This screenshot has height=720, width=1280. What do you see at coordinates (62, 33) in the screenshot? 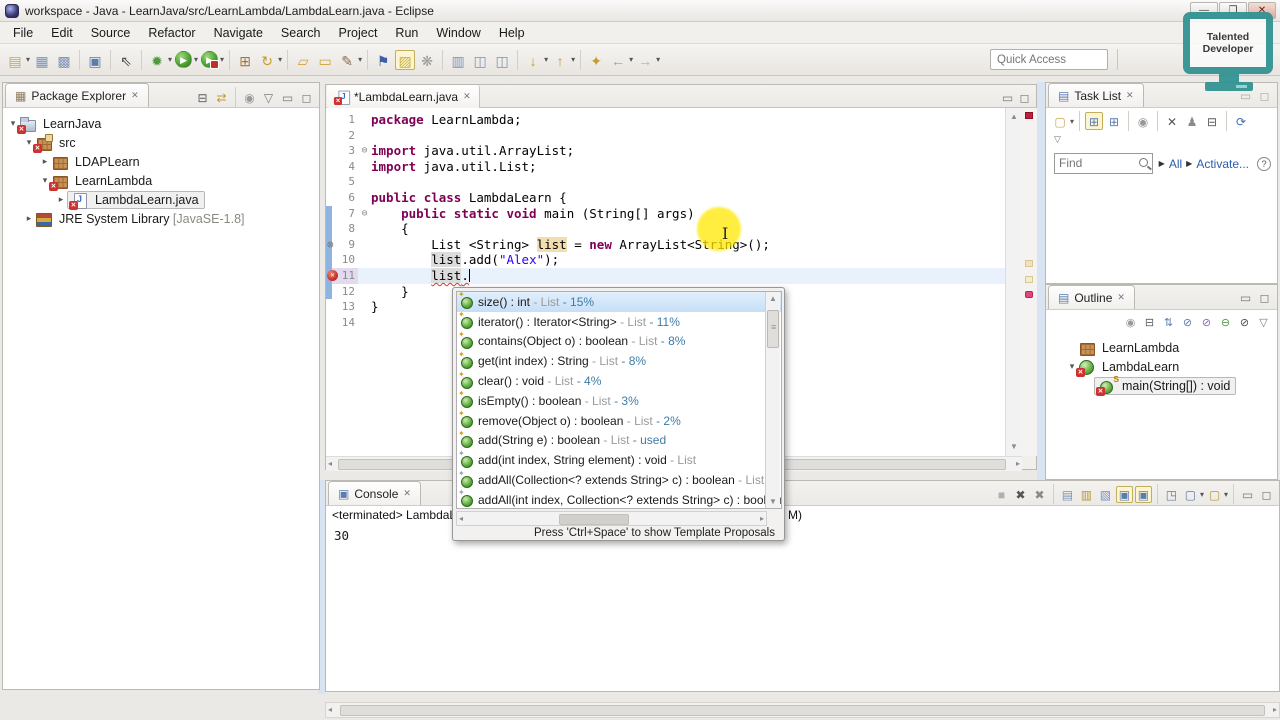
I see `menu-edit: Edit` at bounding box center [62, 33].